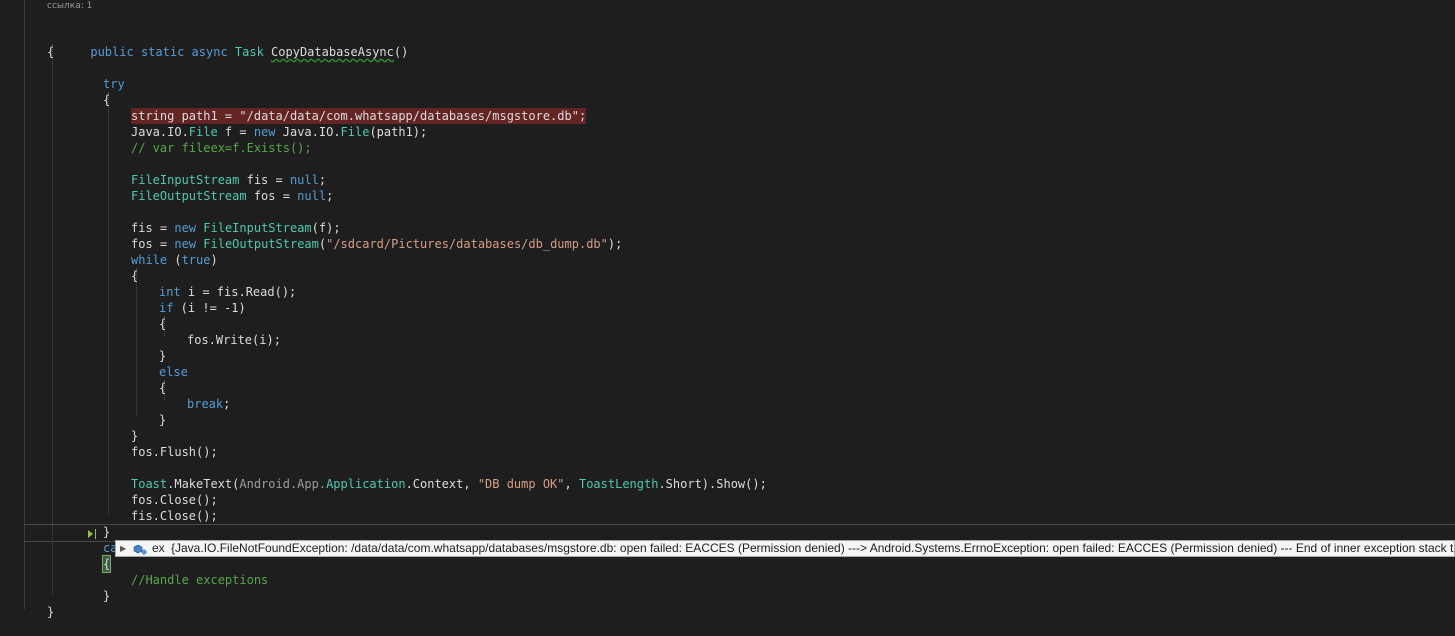 The width and height of the screenshot is (1455, 636). What do you see at coordinates (312, 196) in the screenshot?
I see `keyword: null` at bounding box center [312, 196].